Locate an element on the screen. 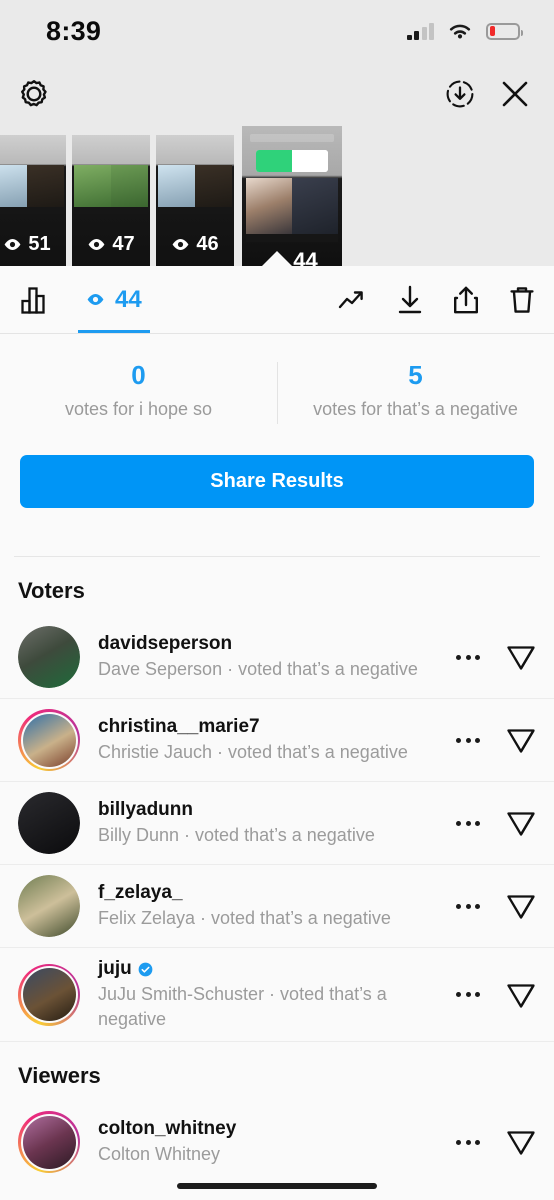 Image resolution: width=554 pixels, height=1200 pixels. thumbnail-view-count: 46 is located at coordinates (207, 244).